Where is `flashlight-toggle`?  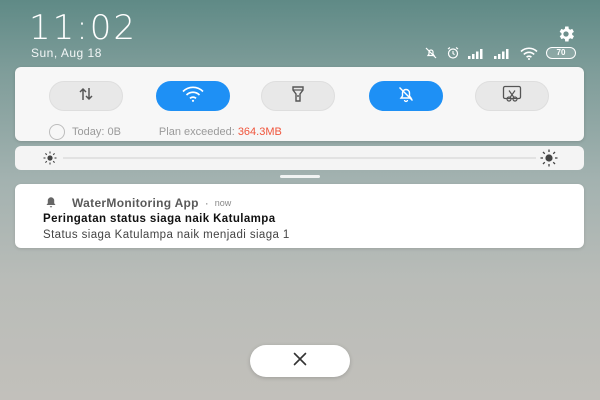
flashlight-toggle is located at coordinates (298, 96).